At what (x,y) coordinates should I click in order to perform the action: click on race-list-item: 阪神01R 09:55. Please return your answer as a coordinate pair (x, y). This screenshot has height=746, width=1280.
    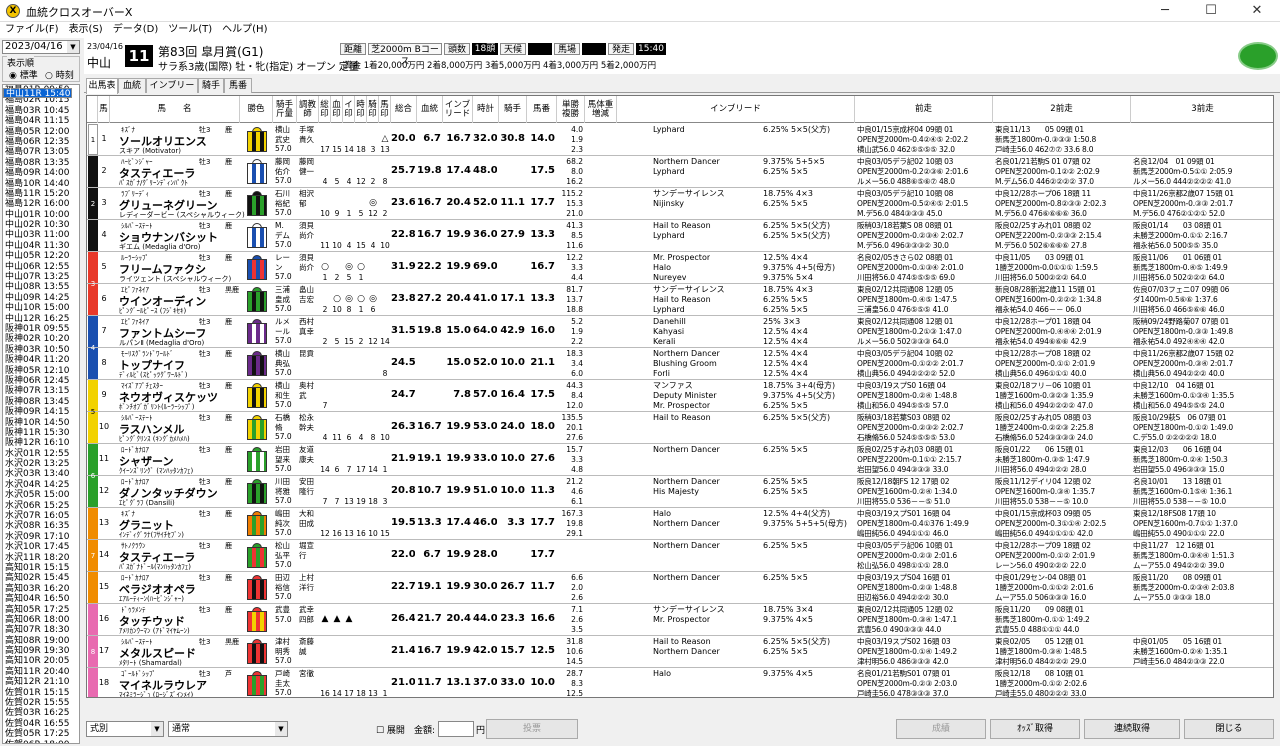
    Looking at the image, I should click on (41, 329).